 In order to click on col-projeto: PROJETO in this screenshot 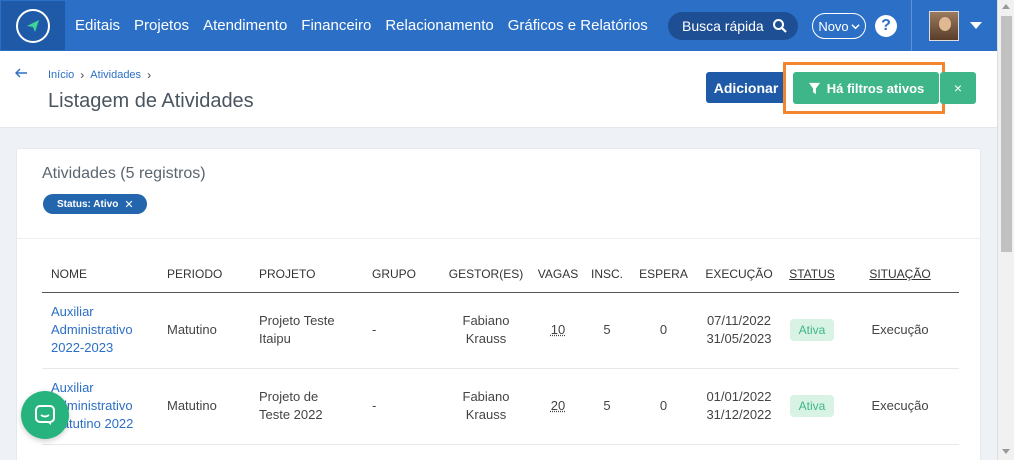, I will do `click(306, 275)`.